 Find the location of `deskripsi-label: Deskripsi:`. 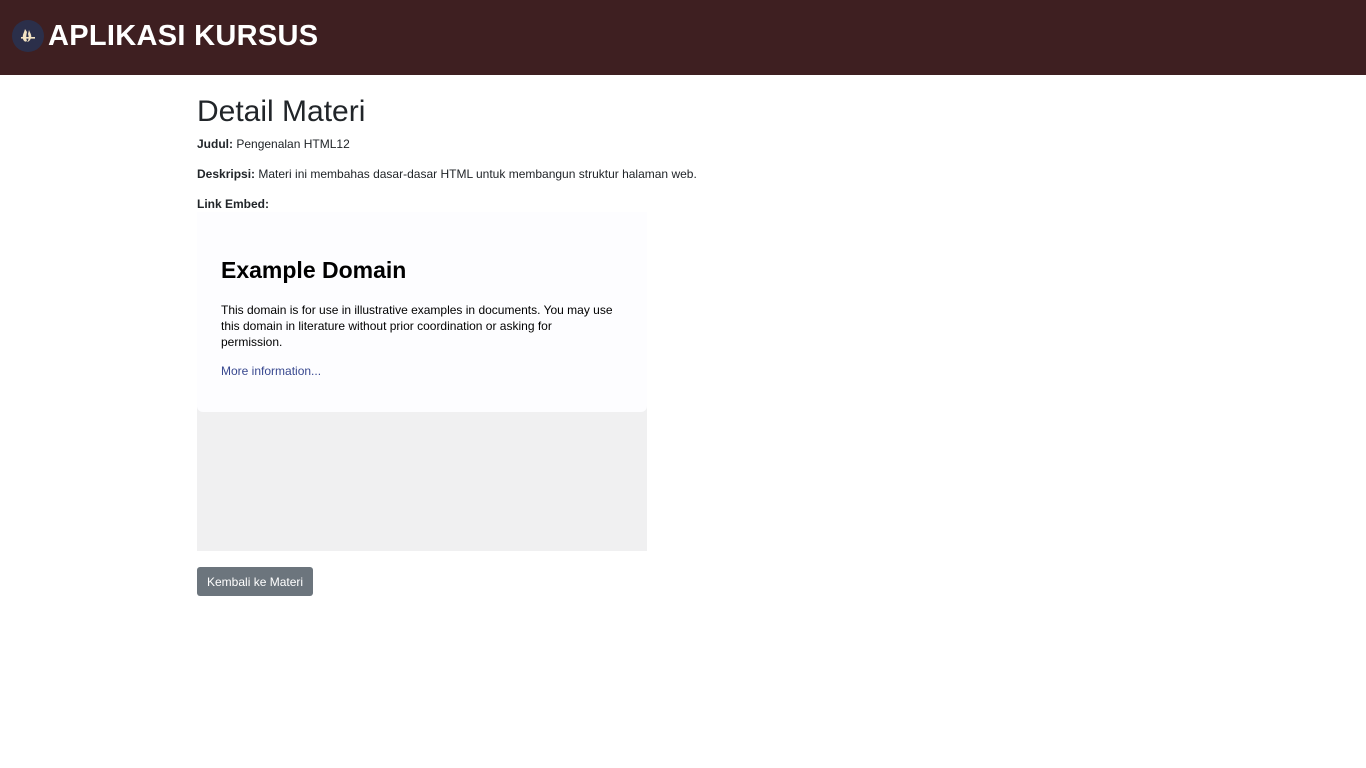

deskripsi-label: Deskripsi: is located at coordinates (226, 174).